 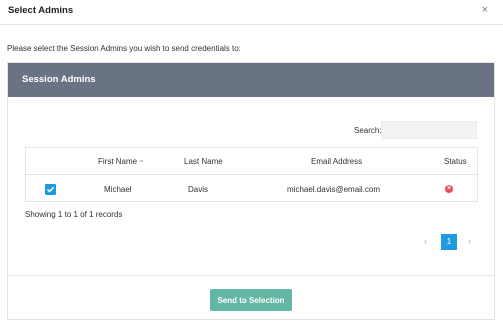 What do you see at coordinates (251, 80) in the screenshot?
I see `panel-header: Session Admins` at bounding box center [251, 80].